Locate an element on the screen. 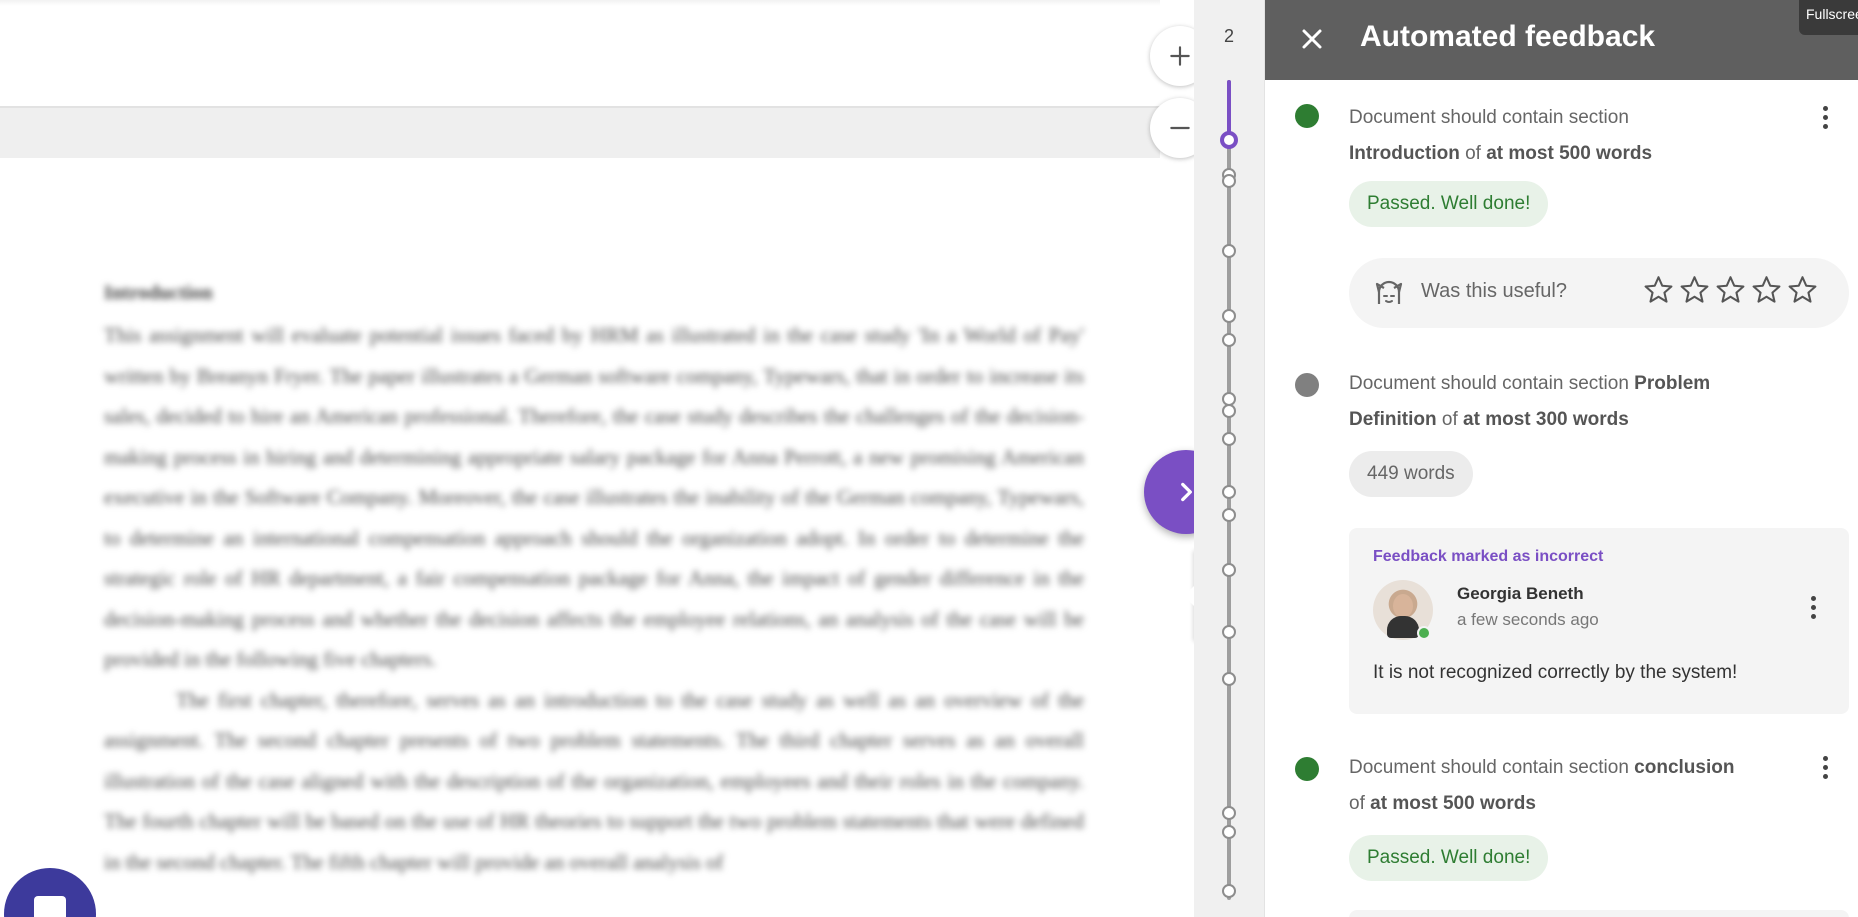  star-rating is located at coordinates (1730, 289).